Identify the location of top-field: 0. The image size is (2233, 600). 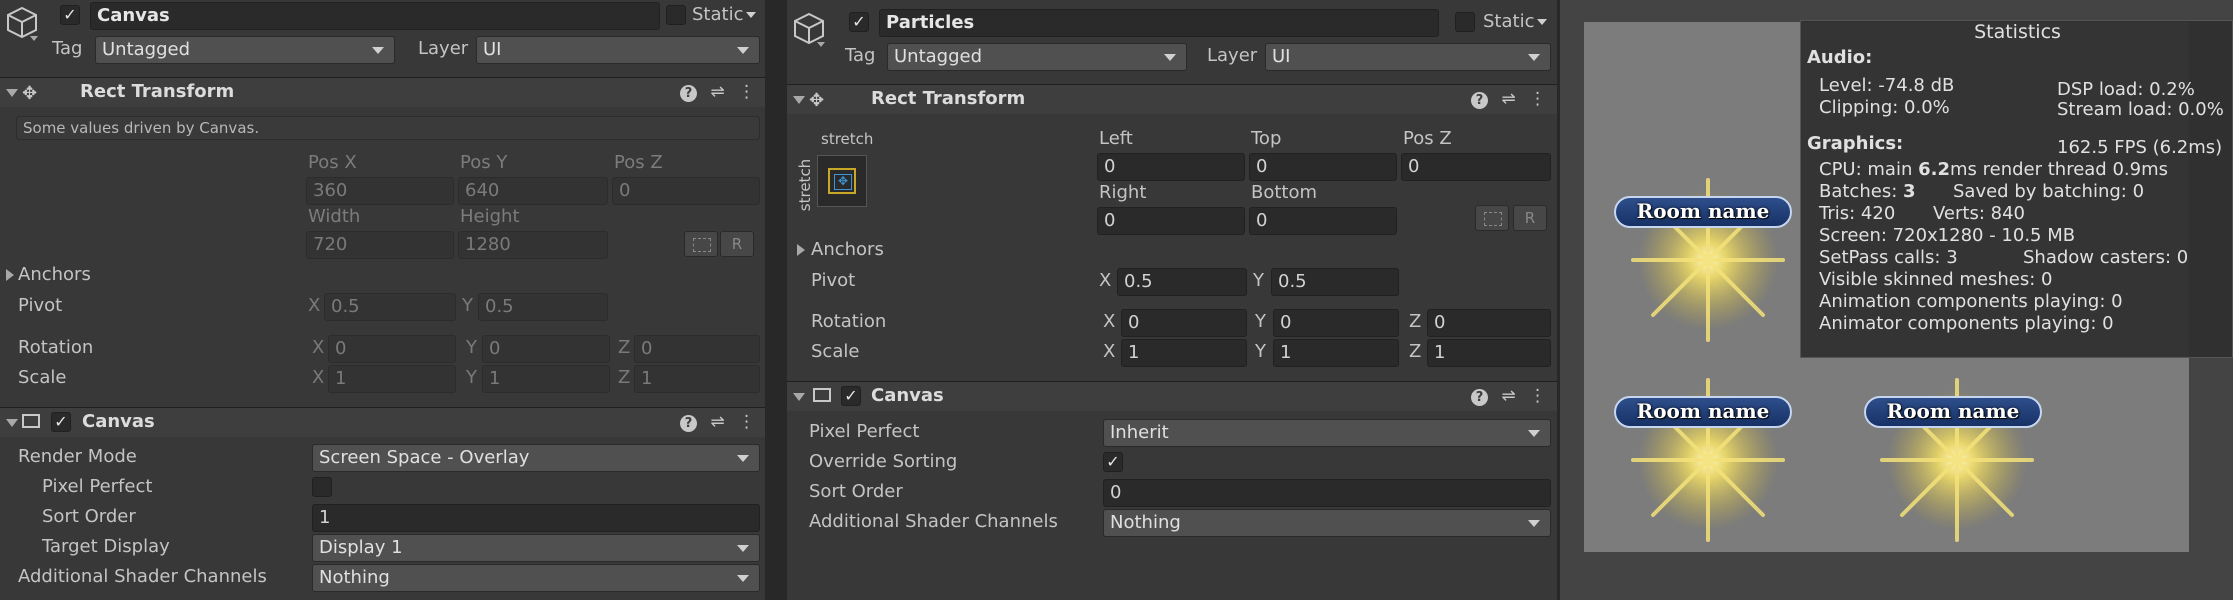
(1323, 167).